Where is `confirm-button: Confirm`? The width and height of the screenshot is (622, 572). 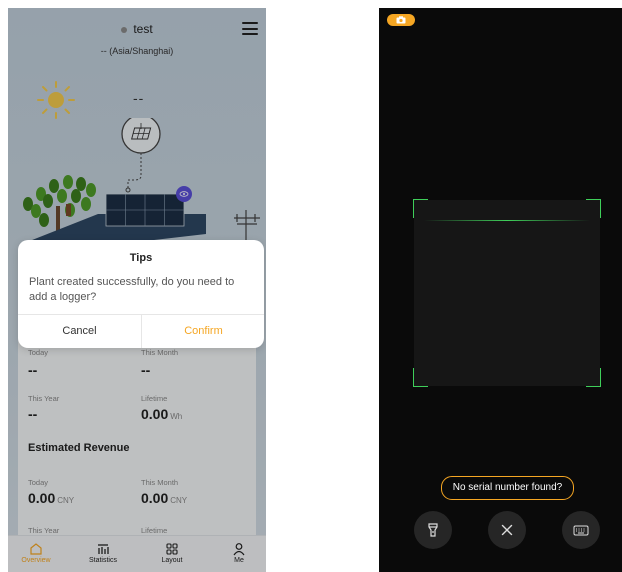 confirm-button: Confirm is located at coordinates (203, 331).